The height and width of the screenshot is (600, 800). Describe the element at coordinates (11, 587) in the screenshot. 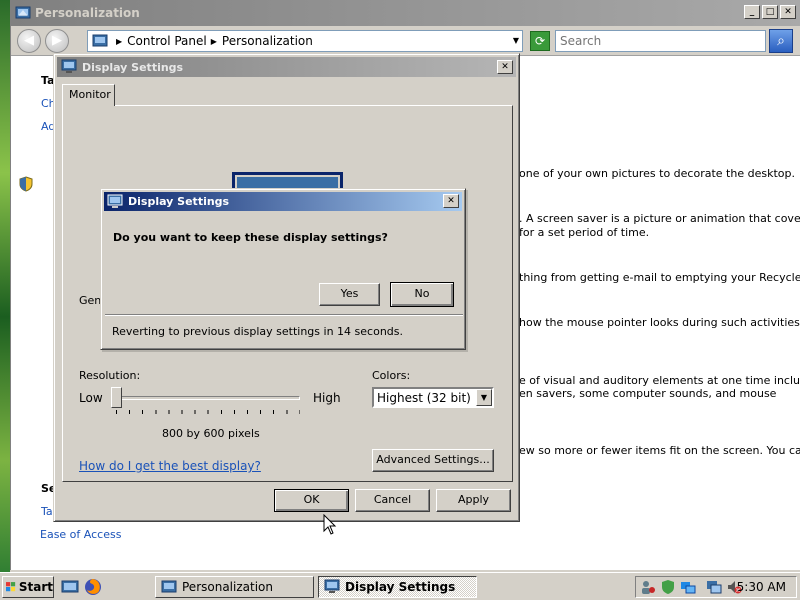

I see `windows-flag-icon` at that location.